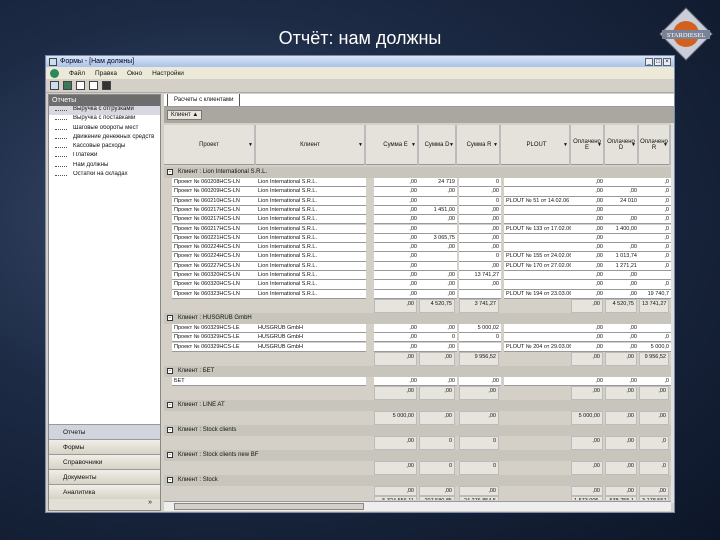 This screenshot has width=720, height=540. Describe the element at coordinates (480, 145) in the screenshot. I see `column-header: Сумма R ▼` at that location.